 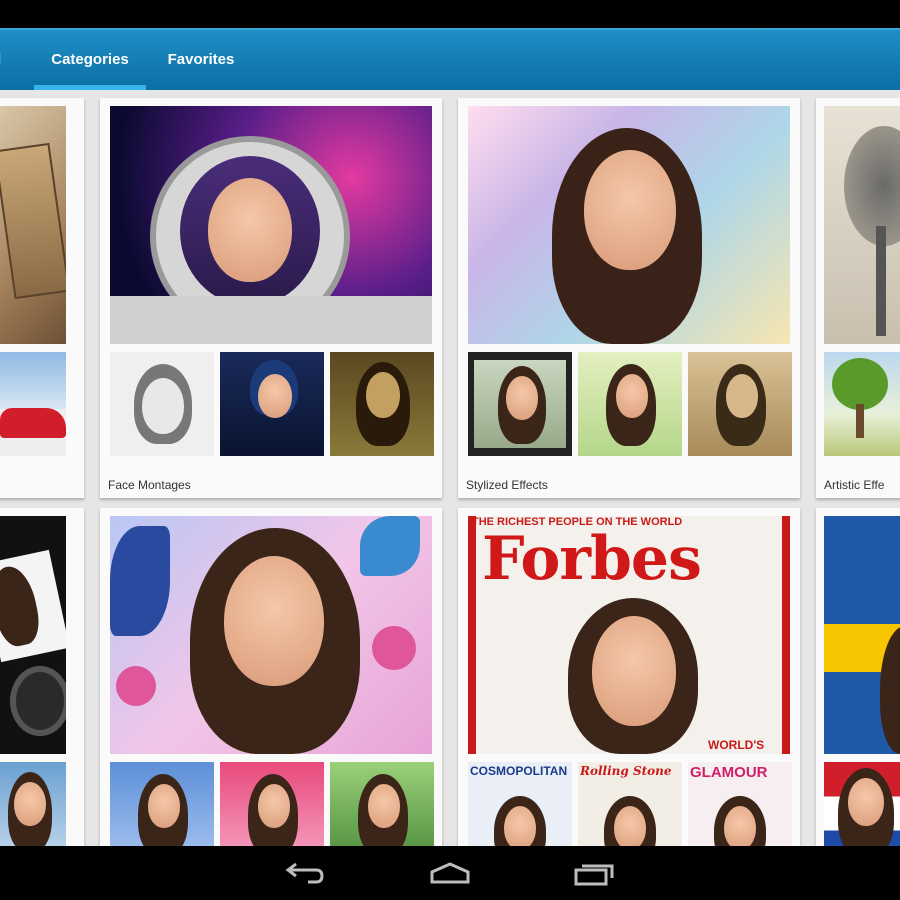 What do you see at coordinates (592, 559) in the screenshot?
I see `forbes-title: Forbes` at bounding box center [592, 559].